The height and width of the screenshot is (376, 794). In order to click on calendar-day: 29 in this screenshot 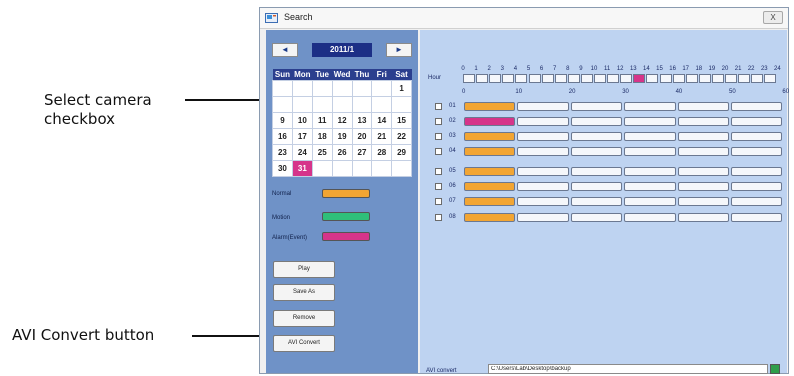, I will do `click(401, 152)`.